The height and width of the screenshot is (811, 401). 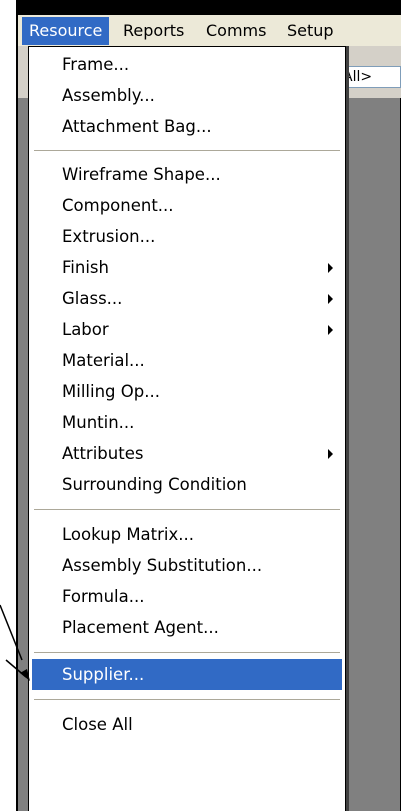 What do you see at coordinates (187, 329) in the screenshot?
I see `menu-item-labor: Labor` at bounding box center [187, 329].